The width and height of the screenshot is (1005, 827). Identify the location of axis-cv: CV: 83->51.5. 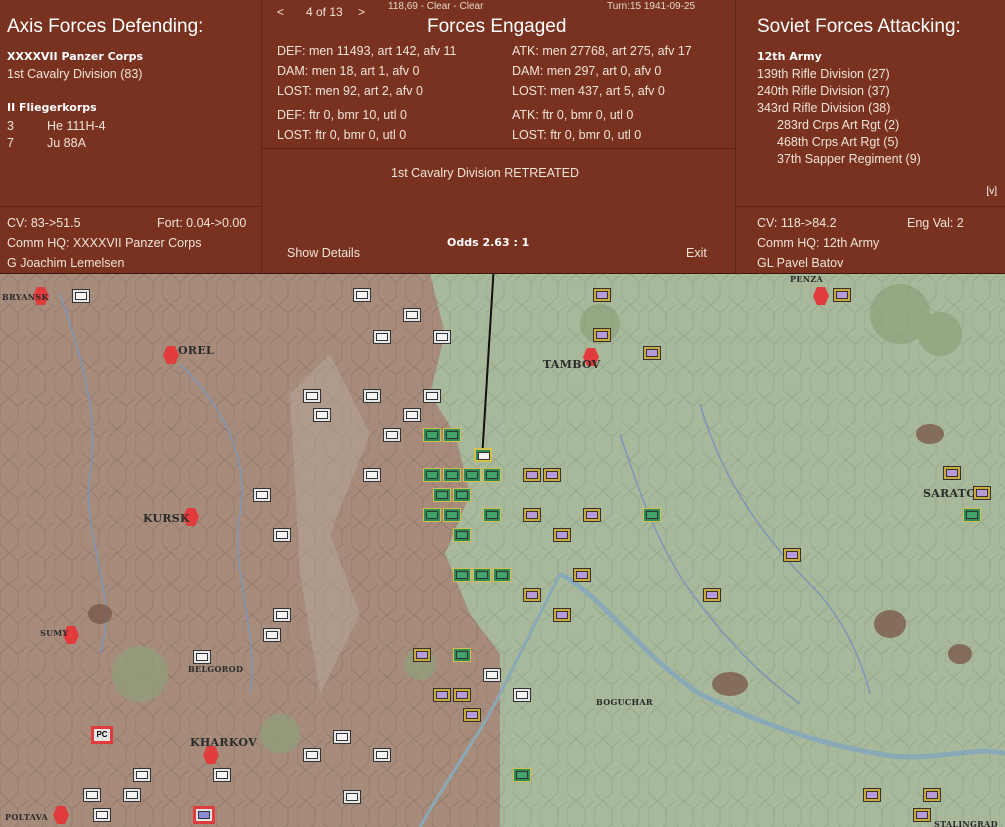
(44, 223).